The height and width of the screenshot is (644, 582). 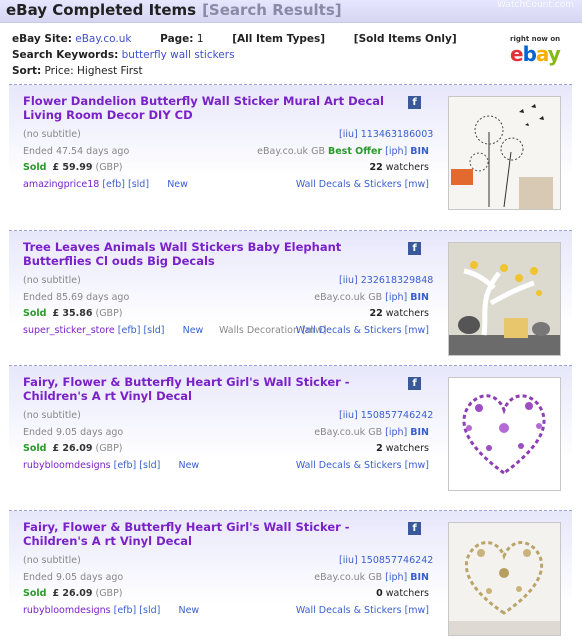 I want to click on listing-ended: Ended 47.54 days ago, so click(x=76, y=151).